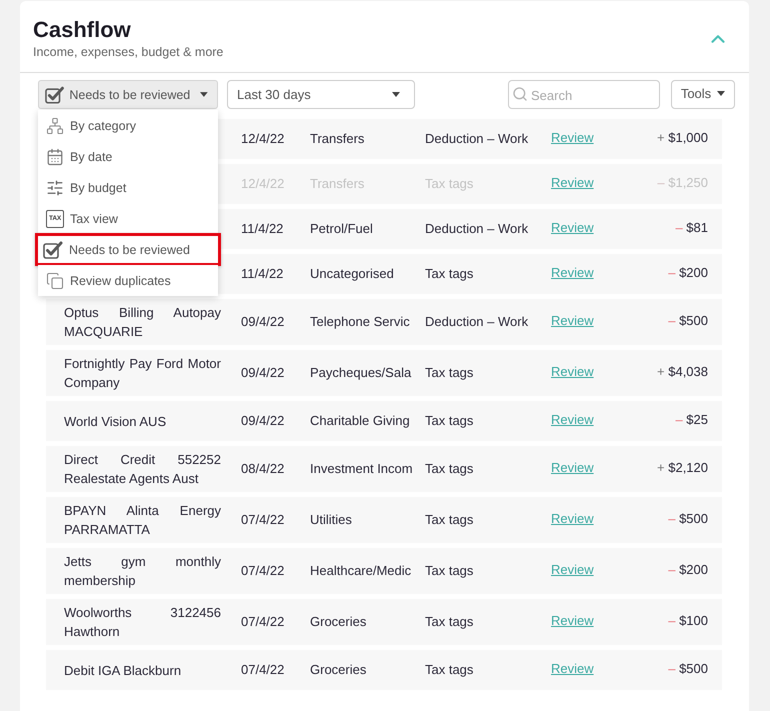  Describe the element at coordinates (128, 156) in the screenshot. I see `menu-item: By date` at that location.